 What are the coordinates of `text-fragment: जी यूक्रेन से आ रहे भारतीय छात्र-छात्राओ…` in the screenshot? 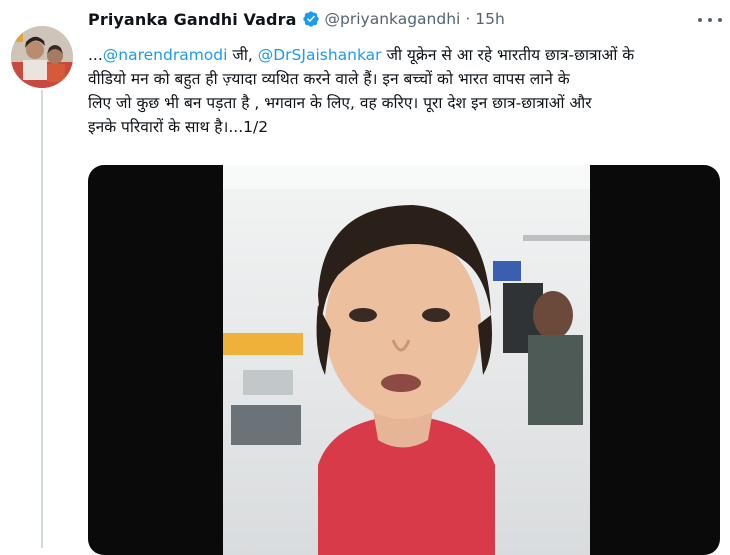 It's located at (508, 55).